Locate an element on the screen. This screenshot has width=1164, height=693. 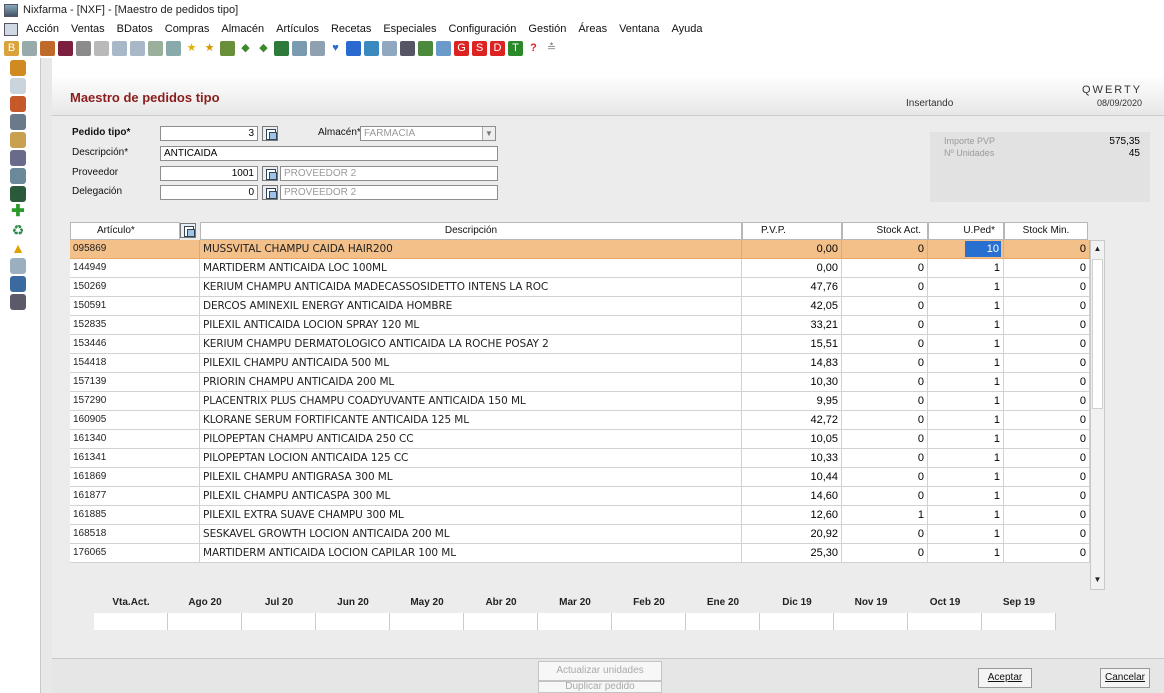
arrow-right-icon: ◆ is located at coordinates (263, 48).